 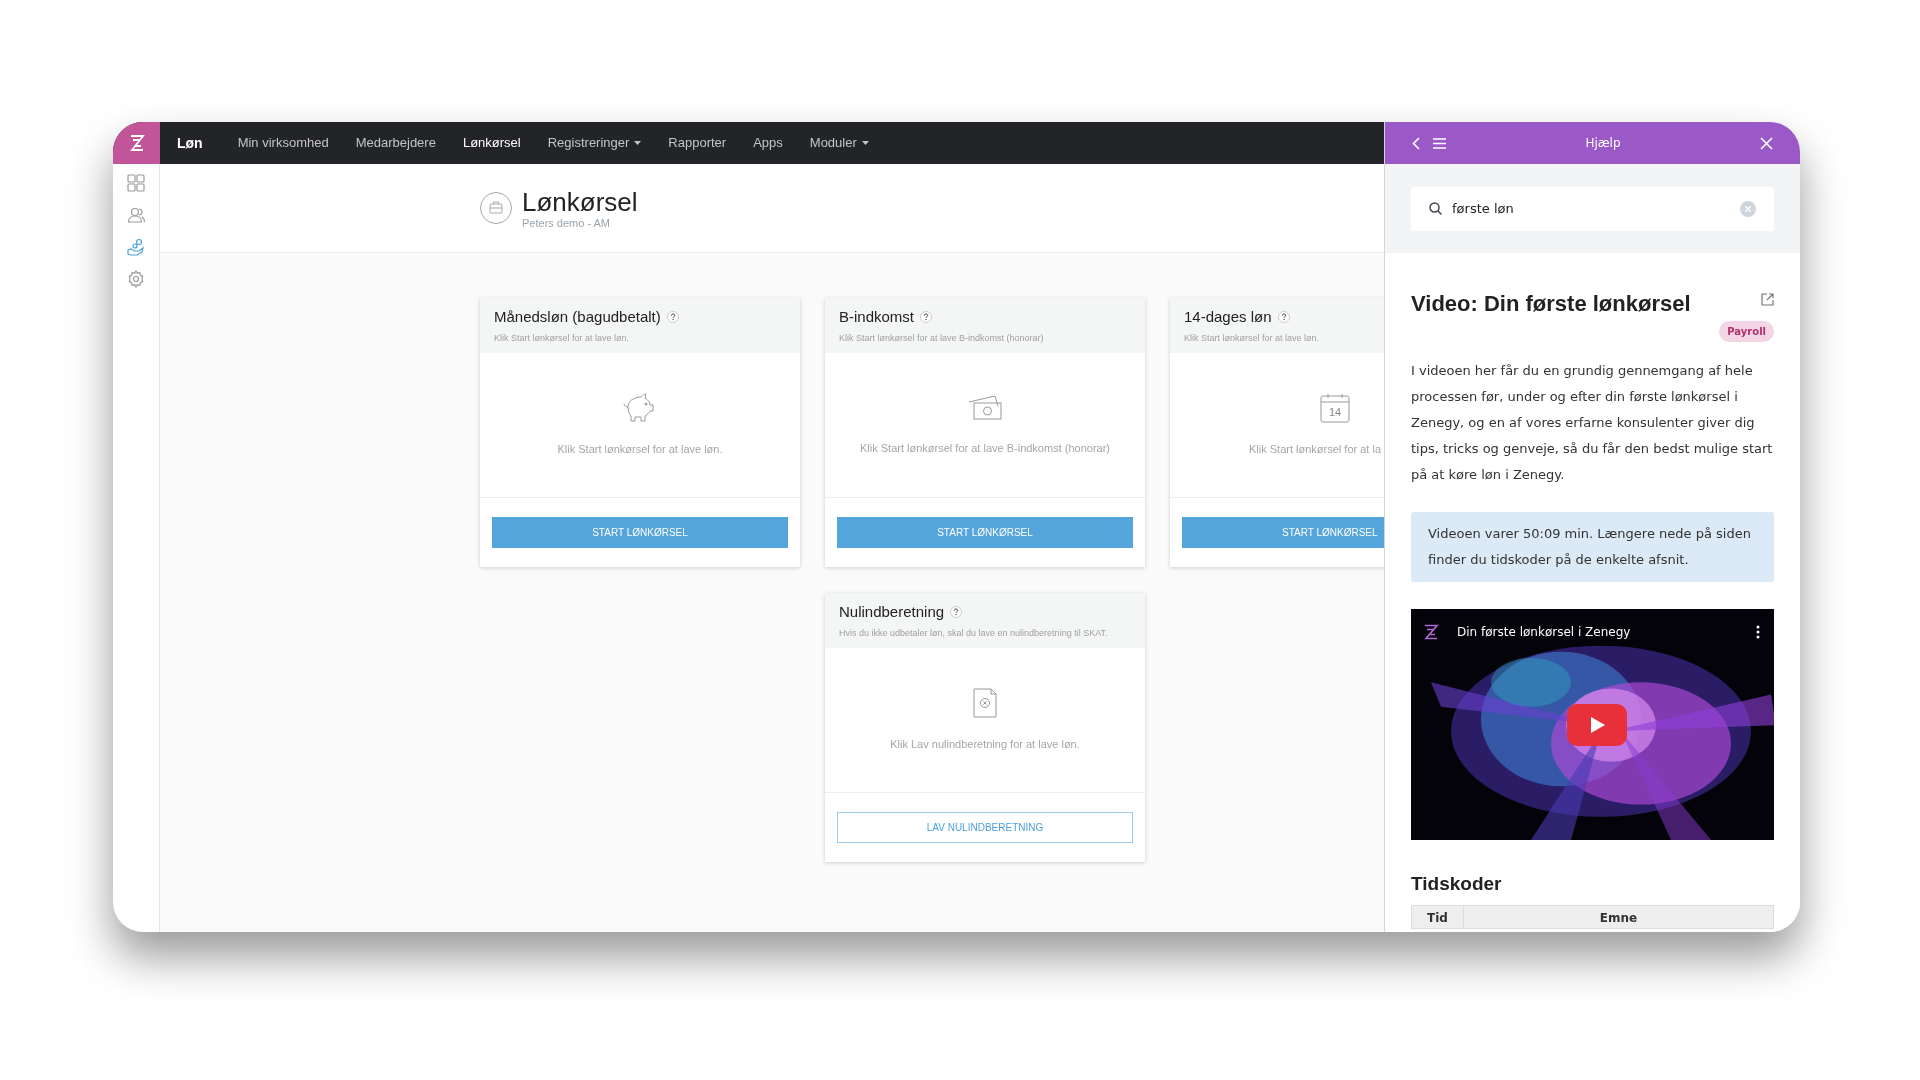 What do you see at coordinates (877, 317) in the screenshot?
I see `card-title: B-indkomst` at bounding box center [877, 317].